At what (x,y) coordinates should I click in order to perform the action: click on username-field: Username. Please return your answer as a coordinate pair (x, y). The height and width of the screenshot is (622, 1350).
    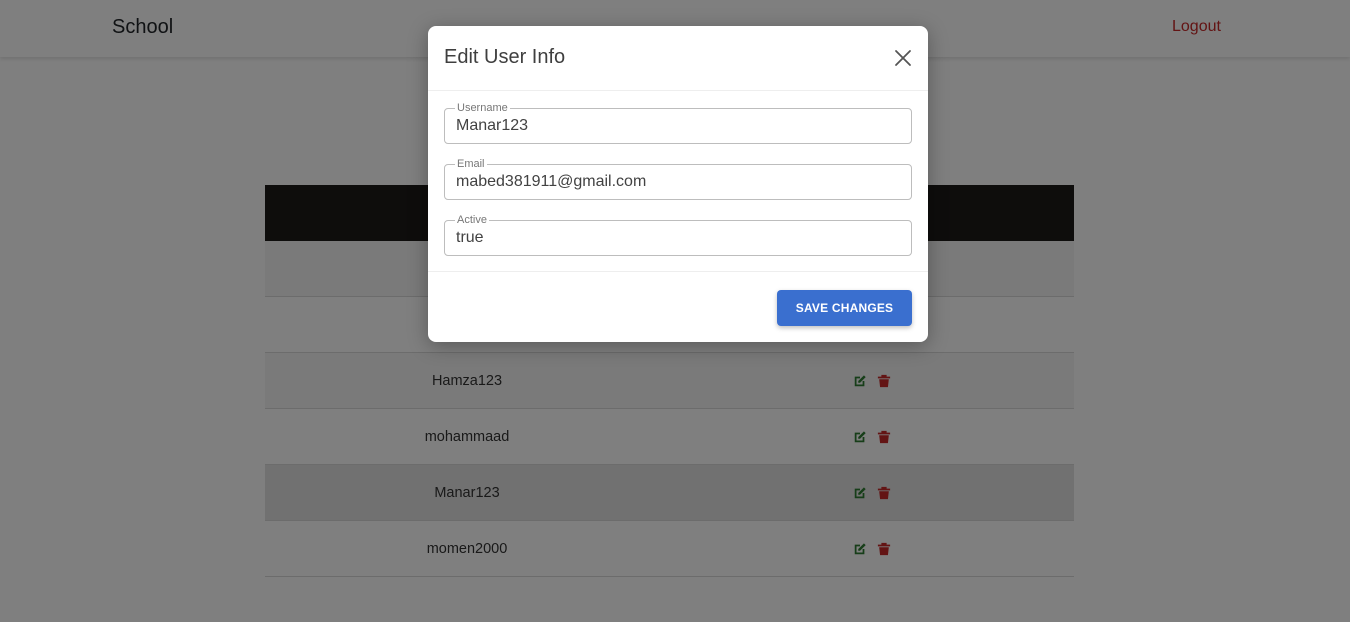
    Looking at the image, I should click on (678, 122).